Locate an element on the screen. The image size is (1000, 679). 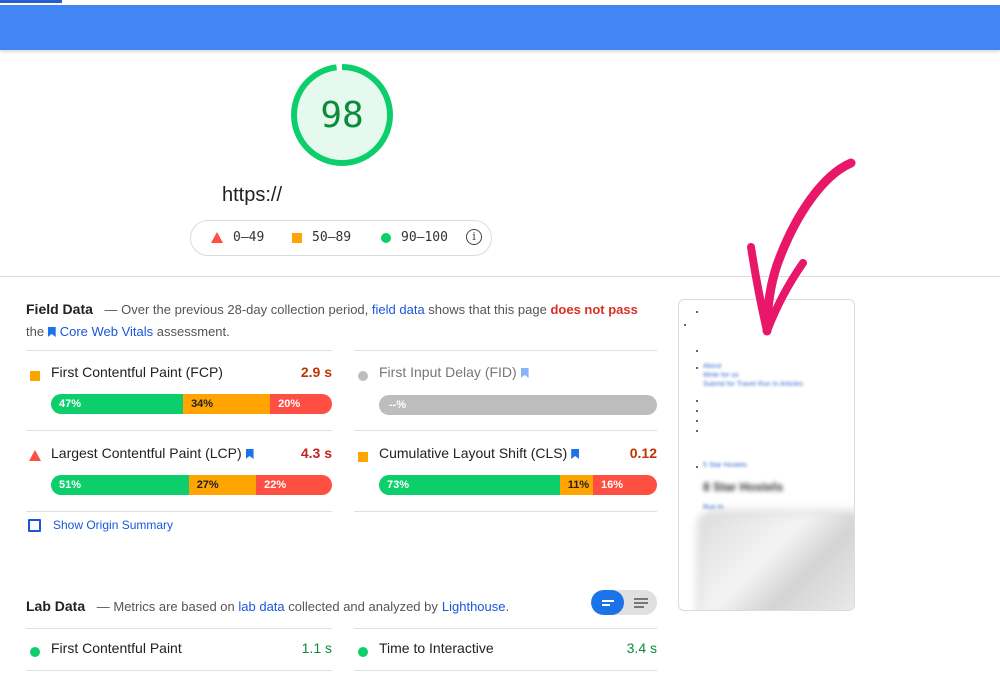
square-icon is located at coordinates (297, 237).